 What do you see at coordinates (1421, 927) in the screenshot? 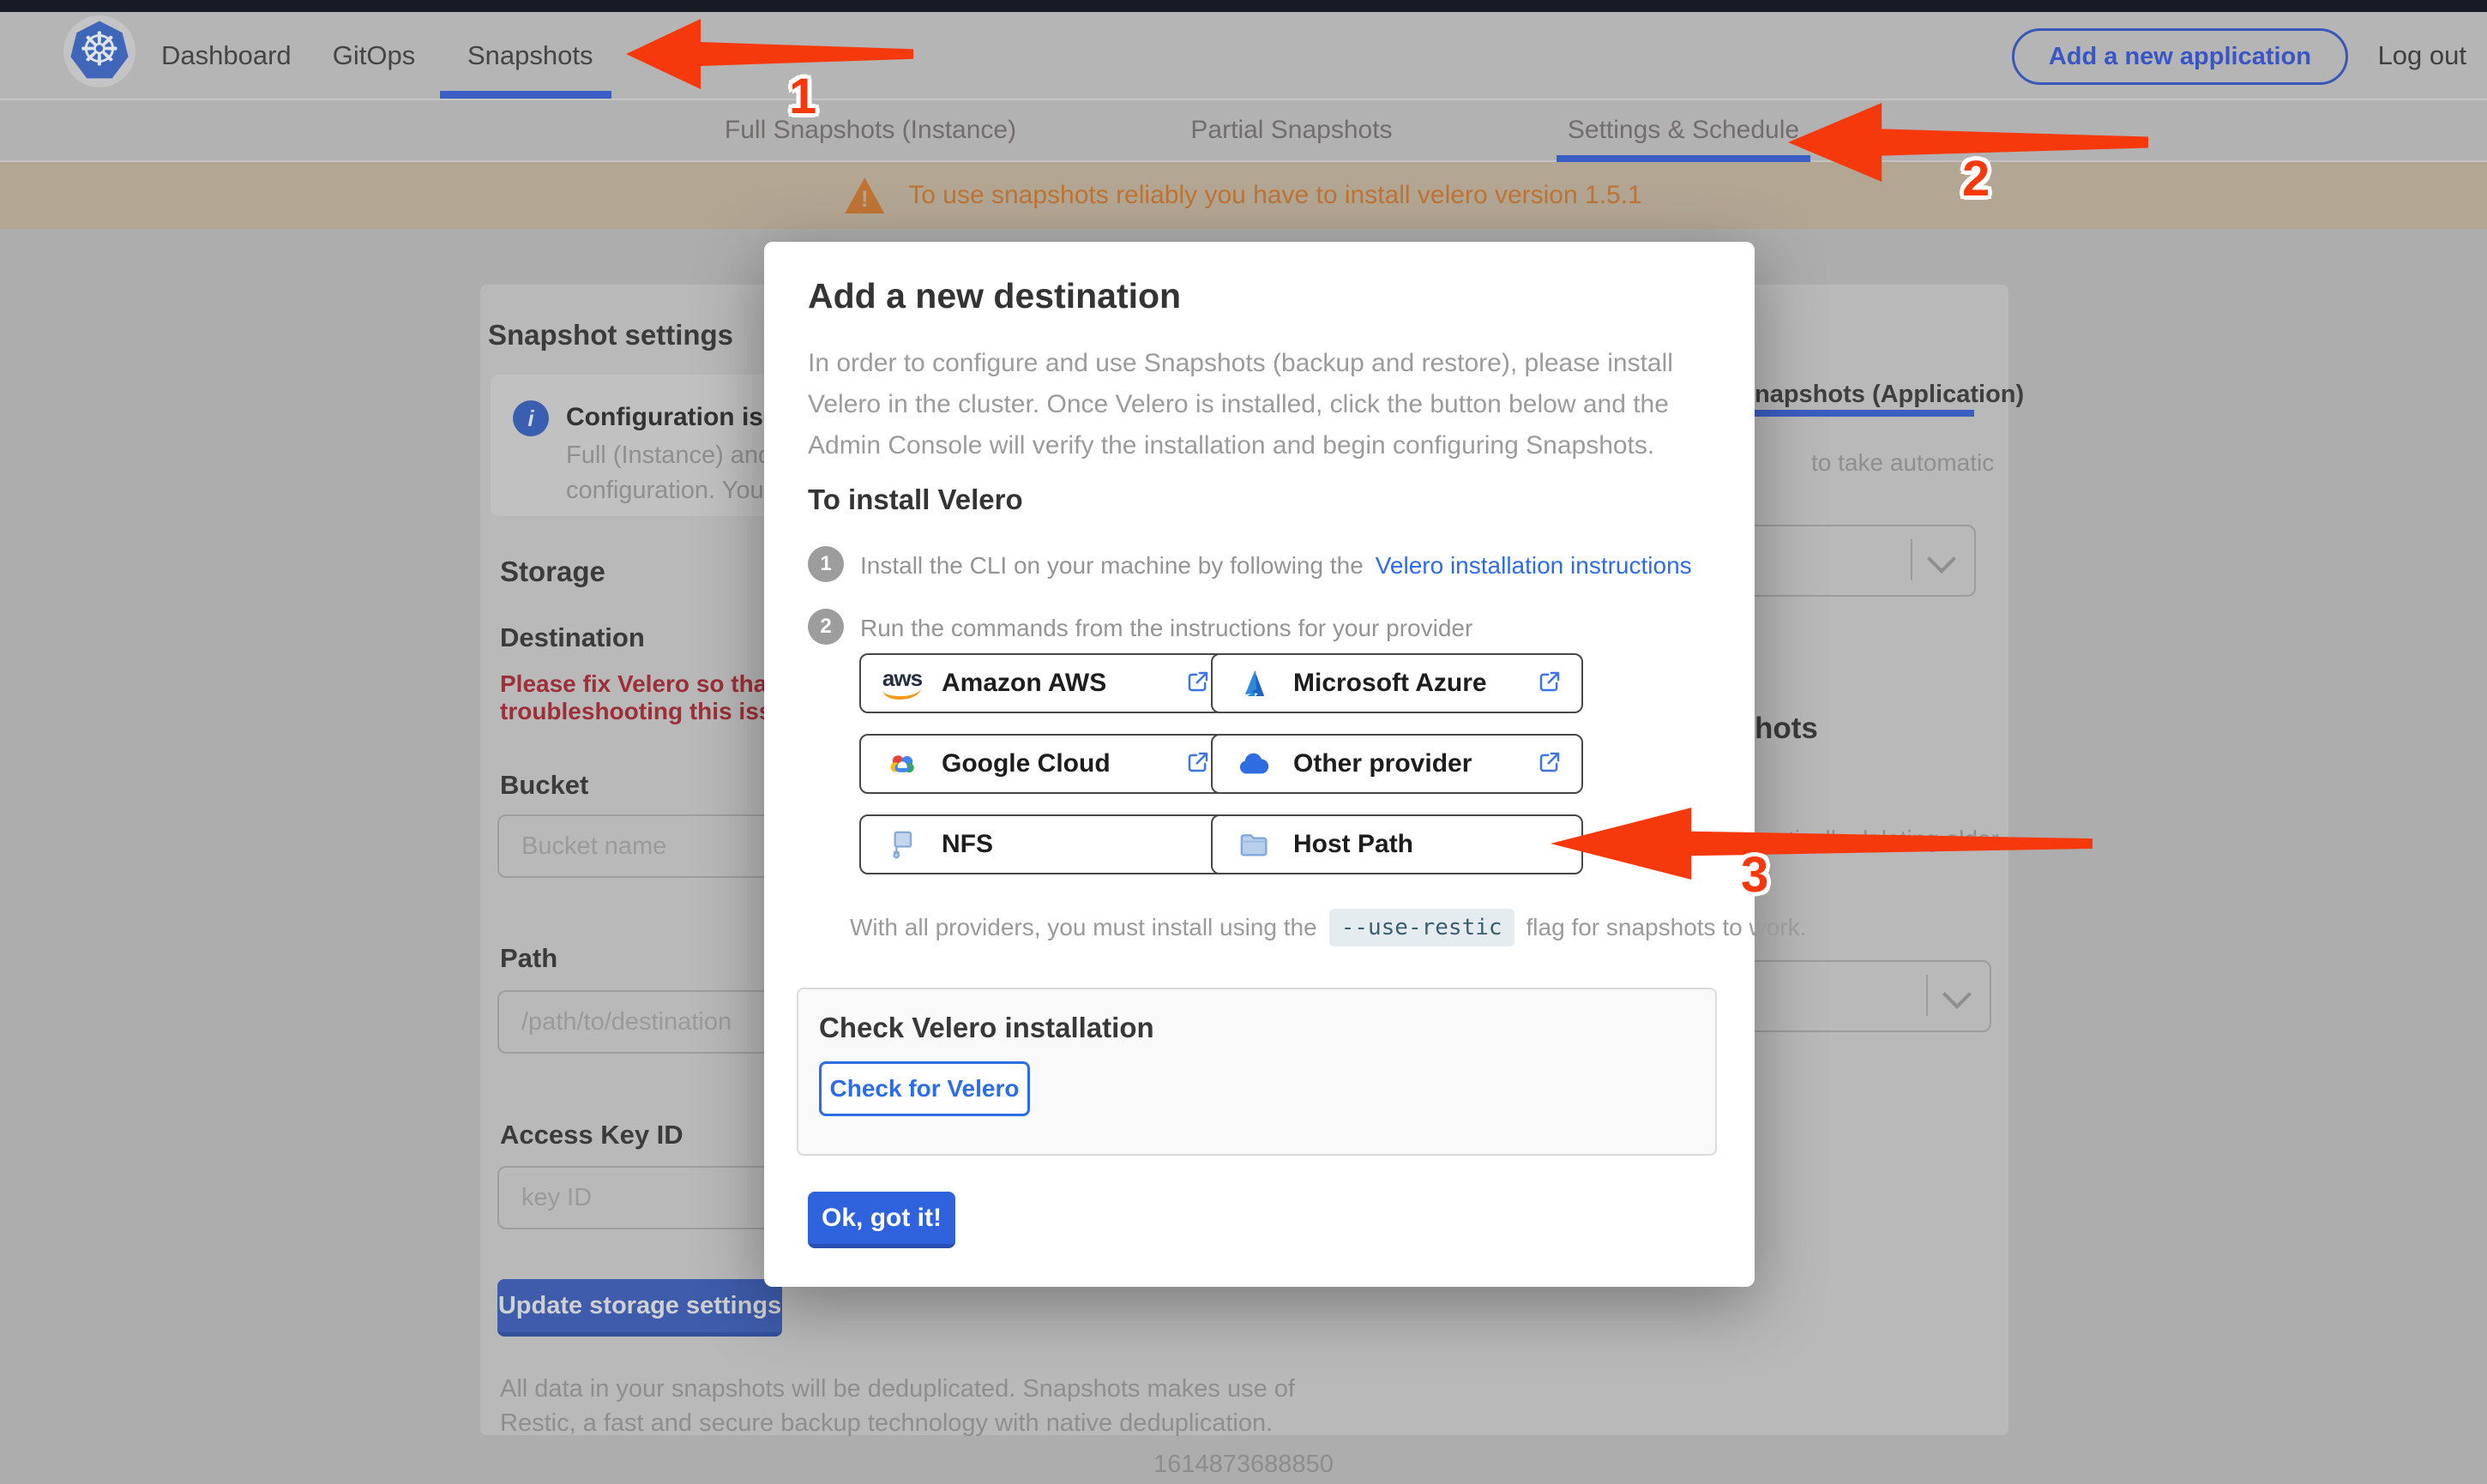
I see `restic-flag-chip: --use-restic` at bounding box center [1421, 927].